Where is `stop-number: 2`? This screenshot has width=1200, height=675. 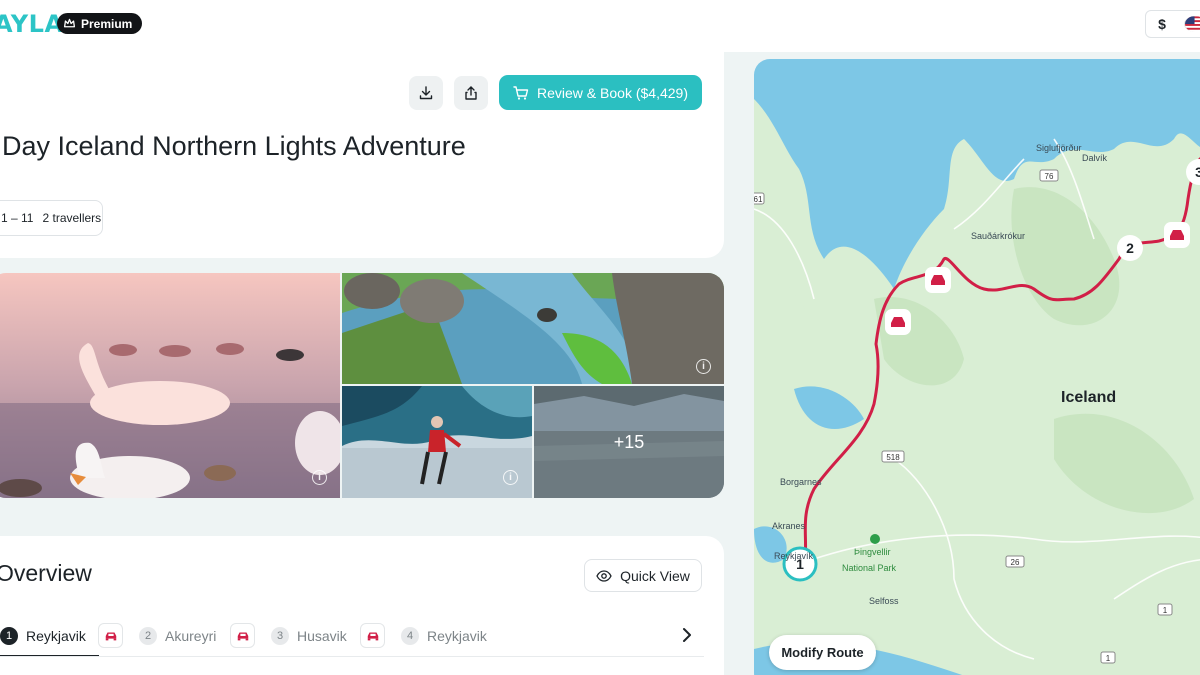 stop-number: 2 is located at coordinates (148, 636).